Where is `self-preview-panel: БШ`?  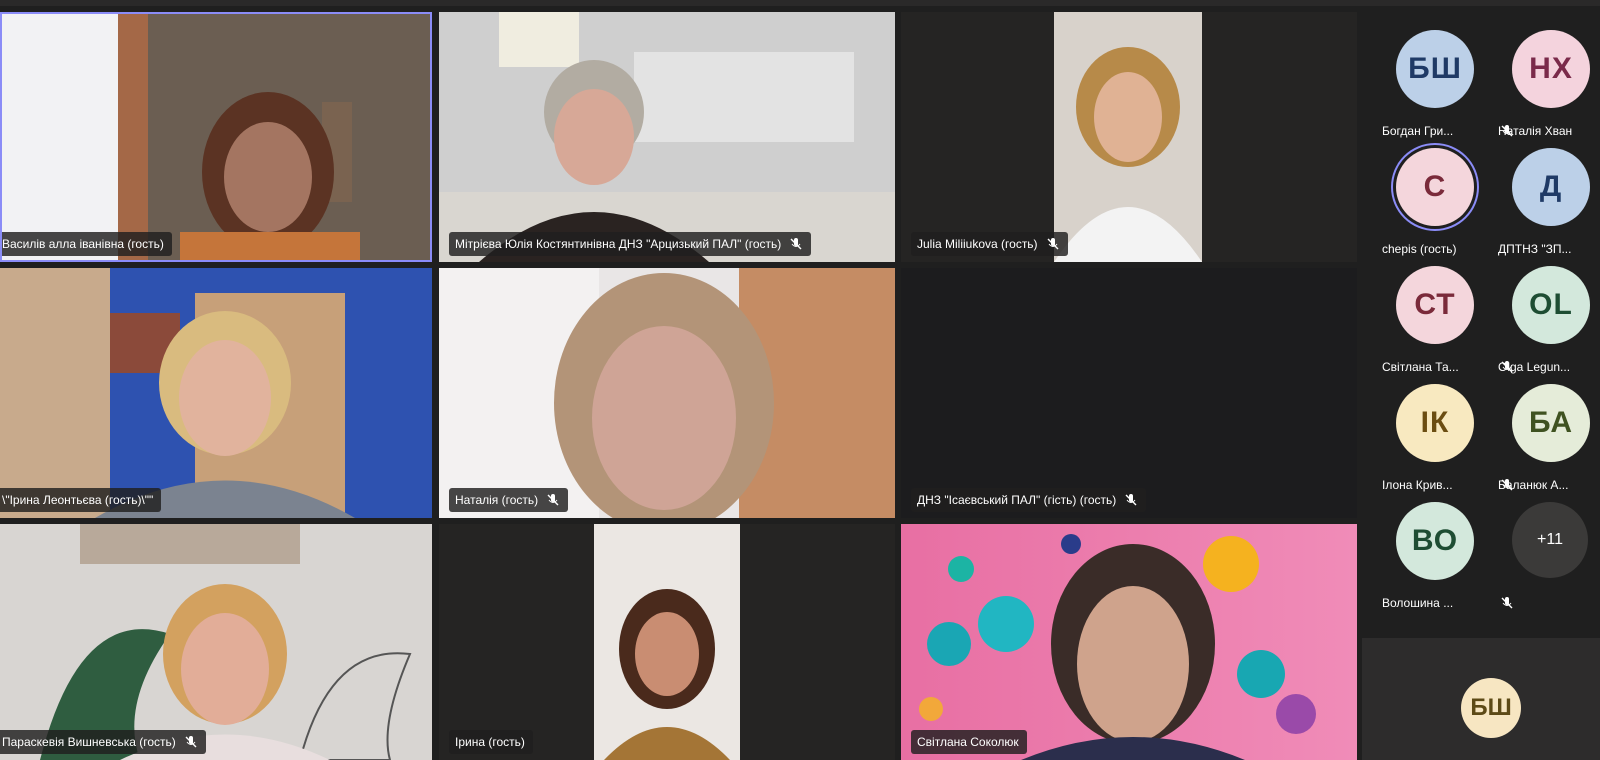
self-preview-panel: БШ is located at coordinates (1481, 699).